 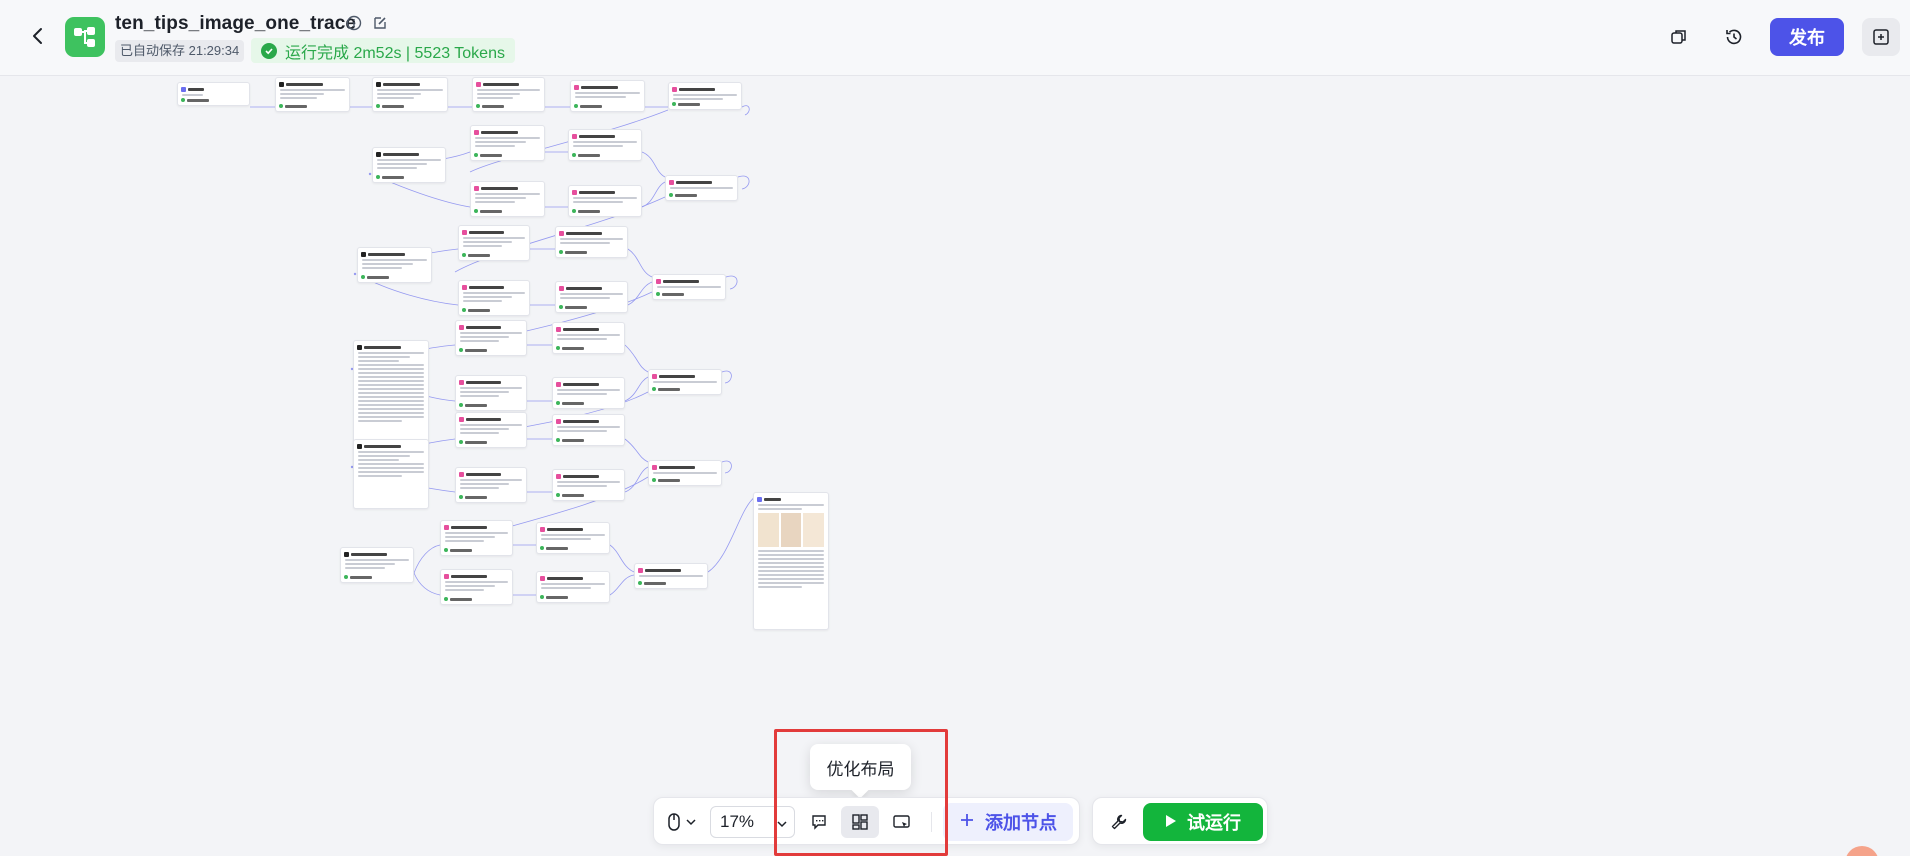 What do you see at coordinates (931, 822) in the screenshot?
I see `toolbar-divider` at bounding box center [931, 822].